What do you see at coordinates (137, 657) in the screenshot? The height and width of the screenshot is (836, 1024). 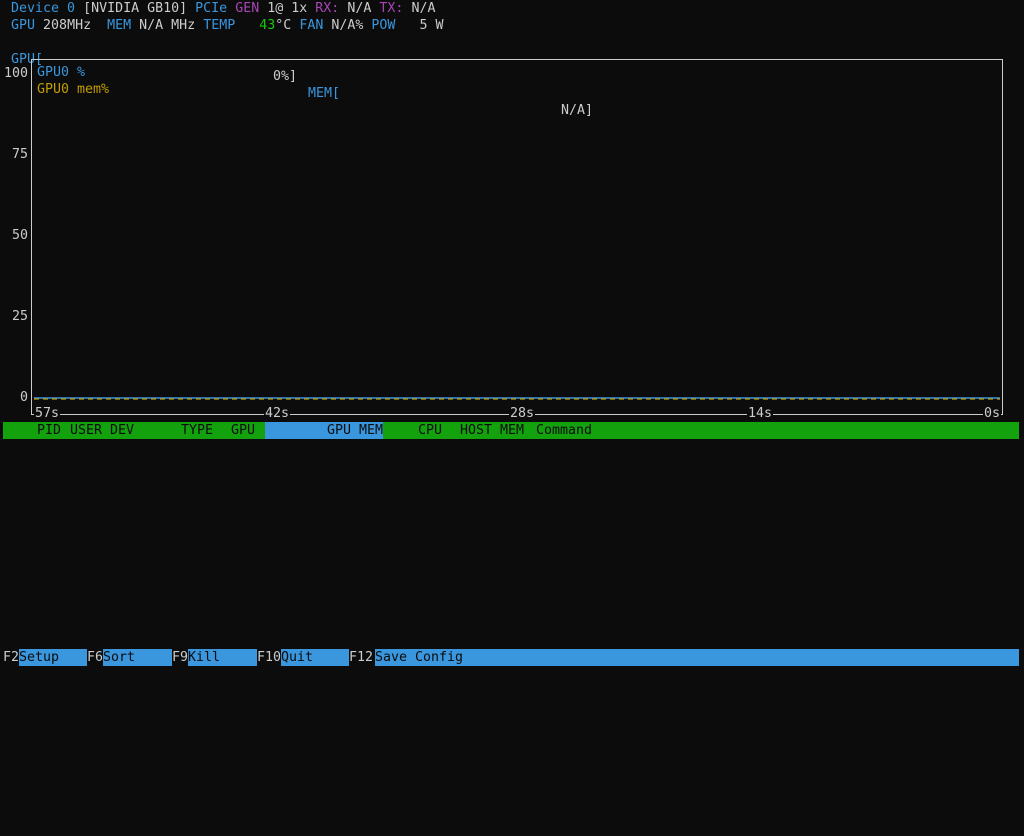 I see `sort-button: Sort` at bounding box center [137, 657].